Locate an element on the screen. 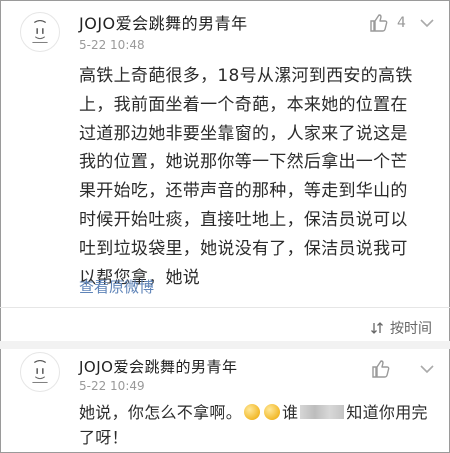 This screenshot has width=450, height=453. sort-by-time-button: 按时间 is located at coordinates (401, 328).